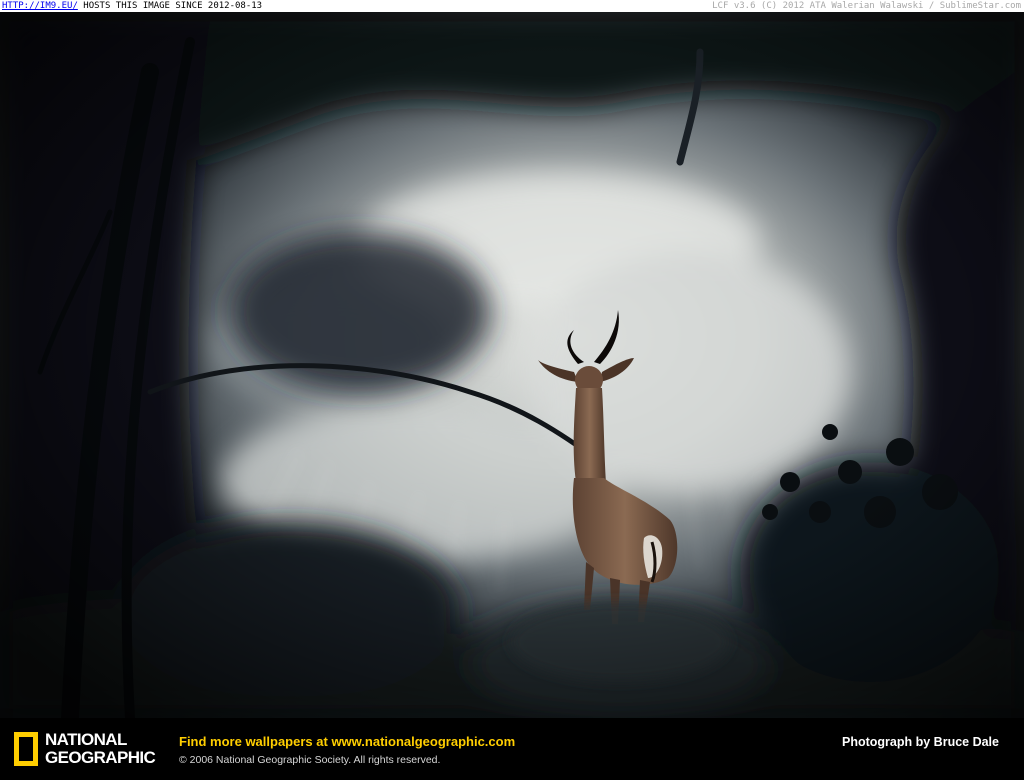 The width and height of the screenshot is (1024, 780). I want to click on yellow-border-icon, so click(26, 749).